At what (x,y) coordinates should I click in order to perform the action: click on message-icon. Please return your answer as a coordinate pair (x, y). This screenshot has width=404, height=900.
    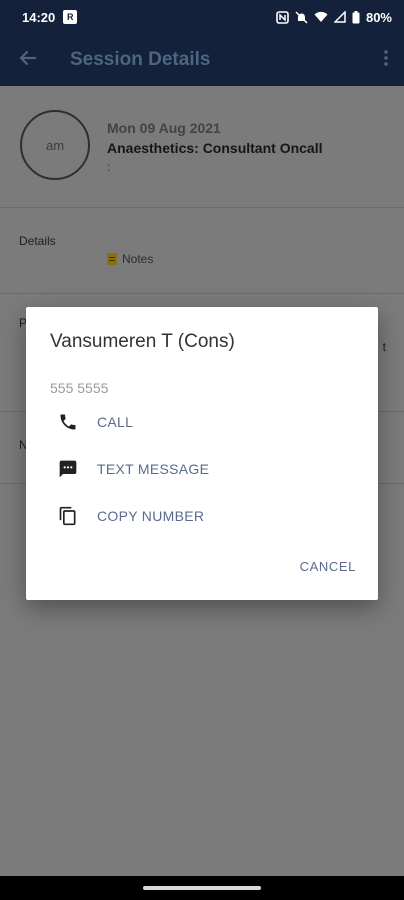
    Looking at the image, I should click on (70, 469).